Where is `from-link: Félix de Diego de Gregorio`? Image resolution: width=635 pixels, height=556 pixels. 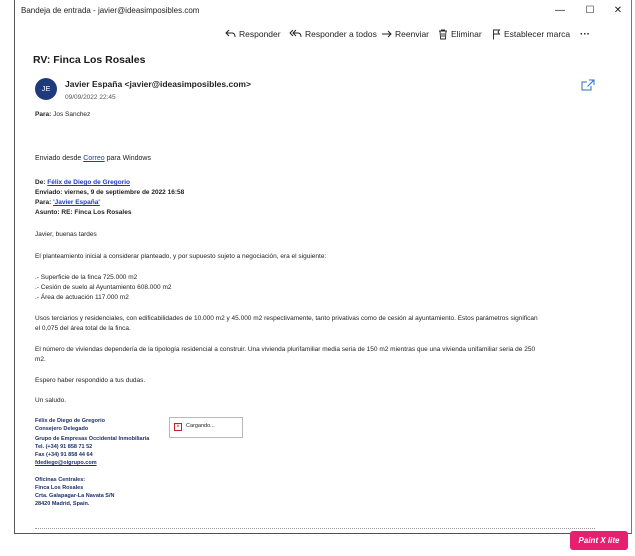 from-link: Félix de Diego de Gregorio is located at coordinates (88, 182).